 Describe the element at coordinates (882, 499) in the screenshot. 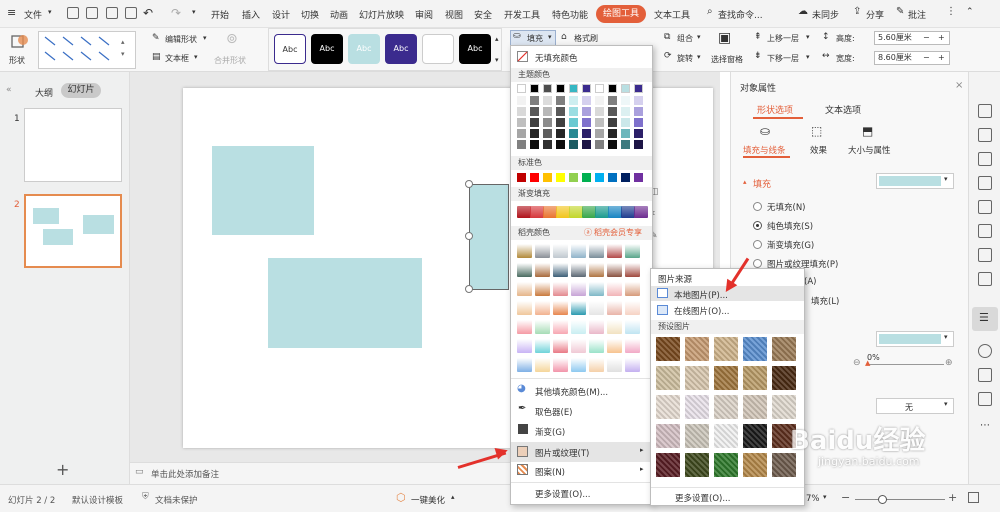

I see `zoom-slider-thumb` at that location.